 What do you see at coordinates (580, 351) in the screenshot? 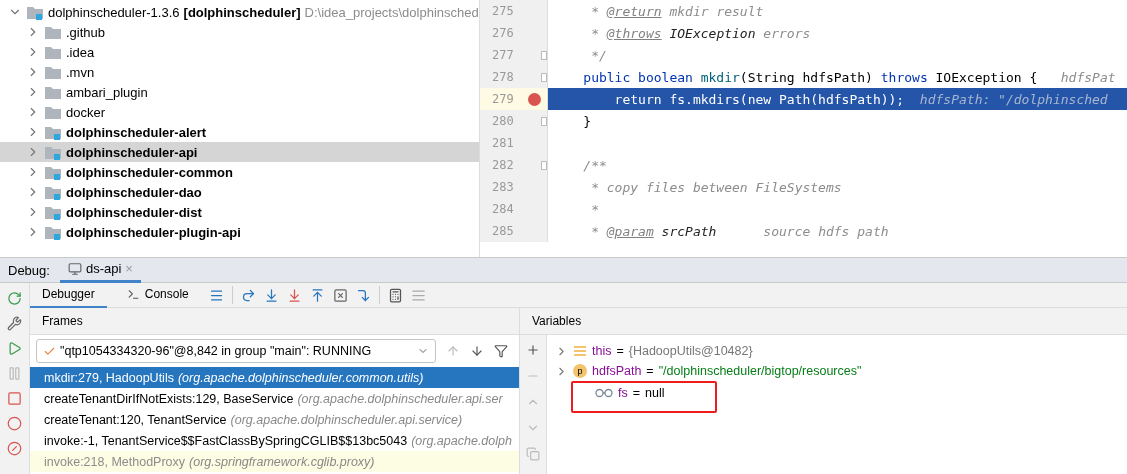
I see `fields-icon` at bounding box center [580, 351].